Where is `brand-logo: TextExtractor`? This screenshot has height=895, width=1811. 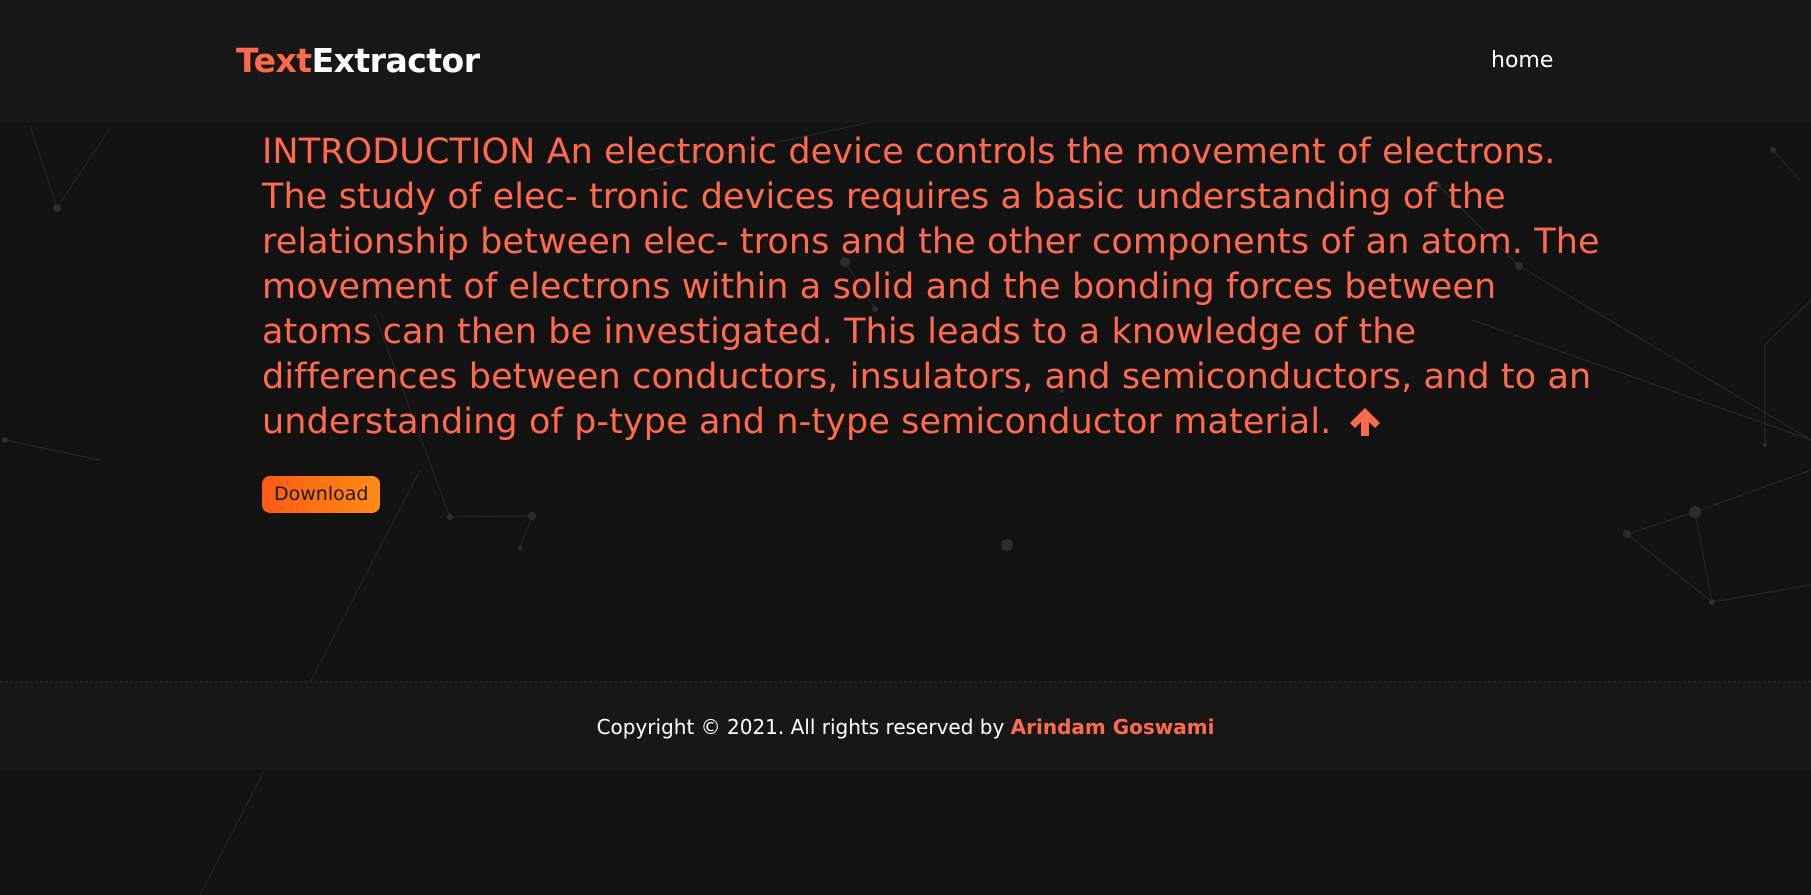 brand-logo: TextExtractor is located at coordinates (358, 61).